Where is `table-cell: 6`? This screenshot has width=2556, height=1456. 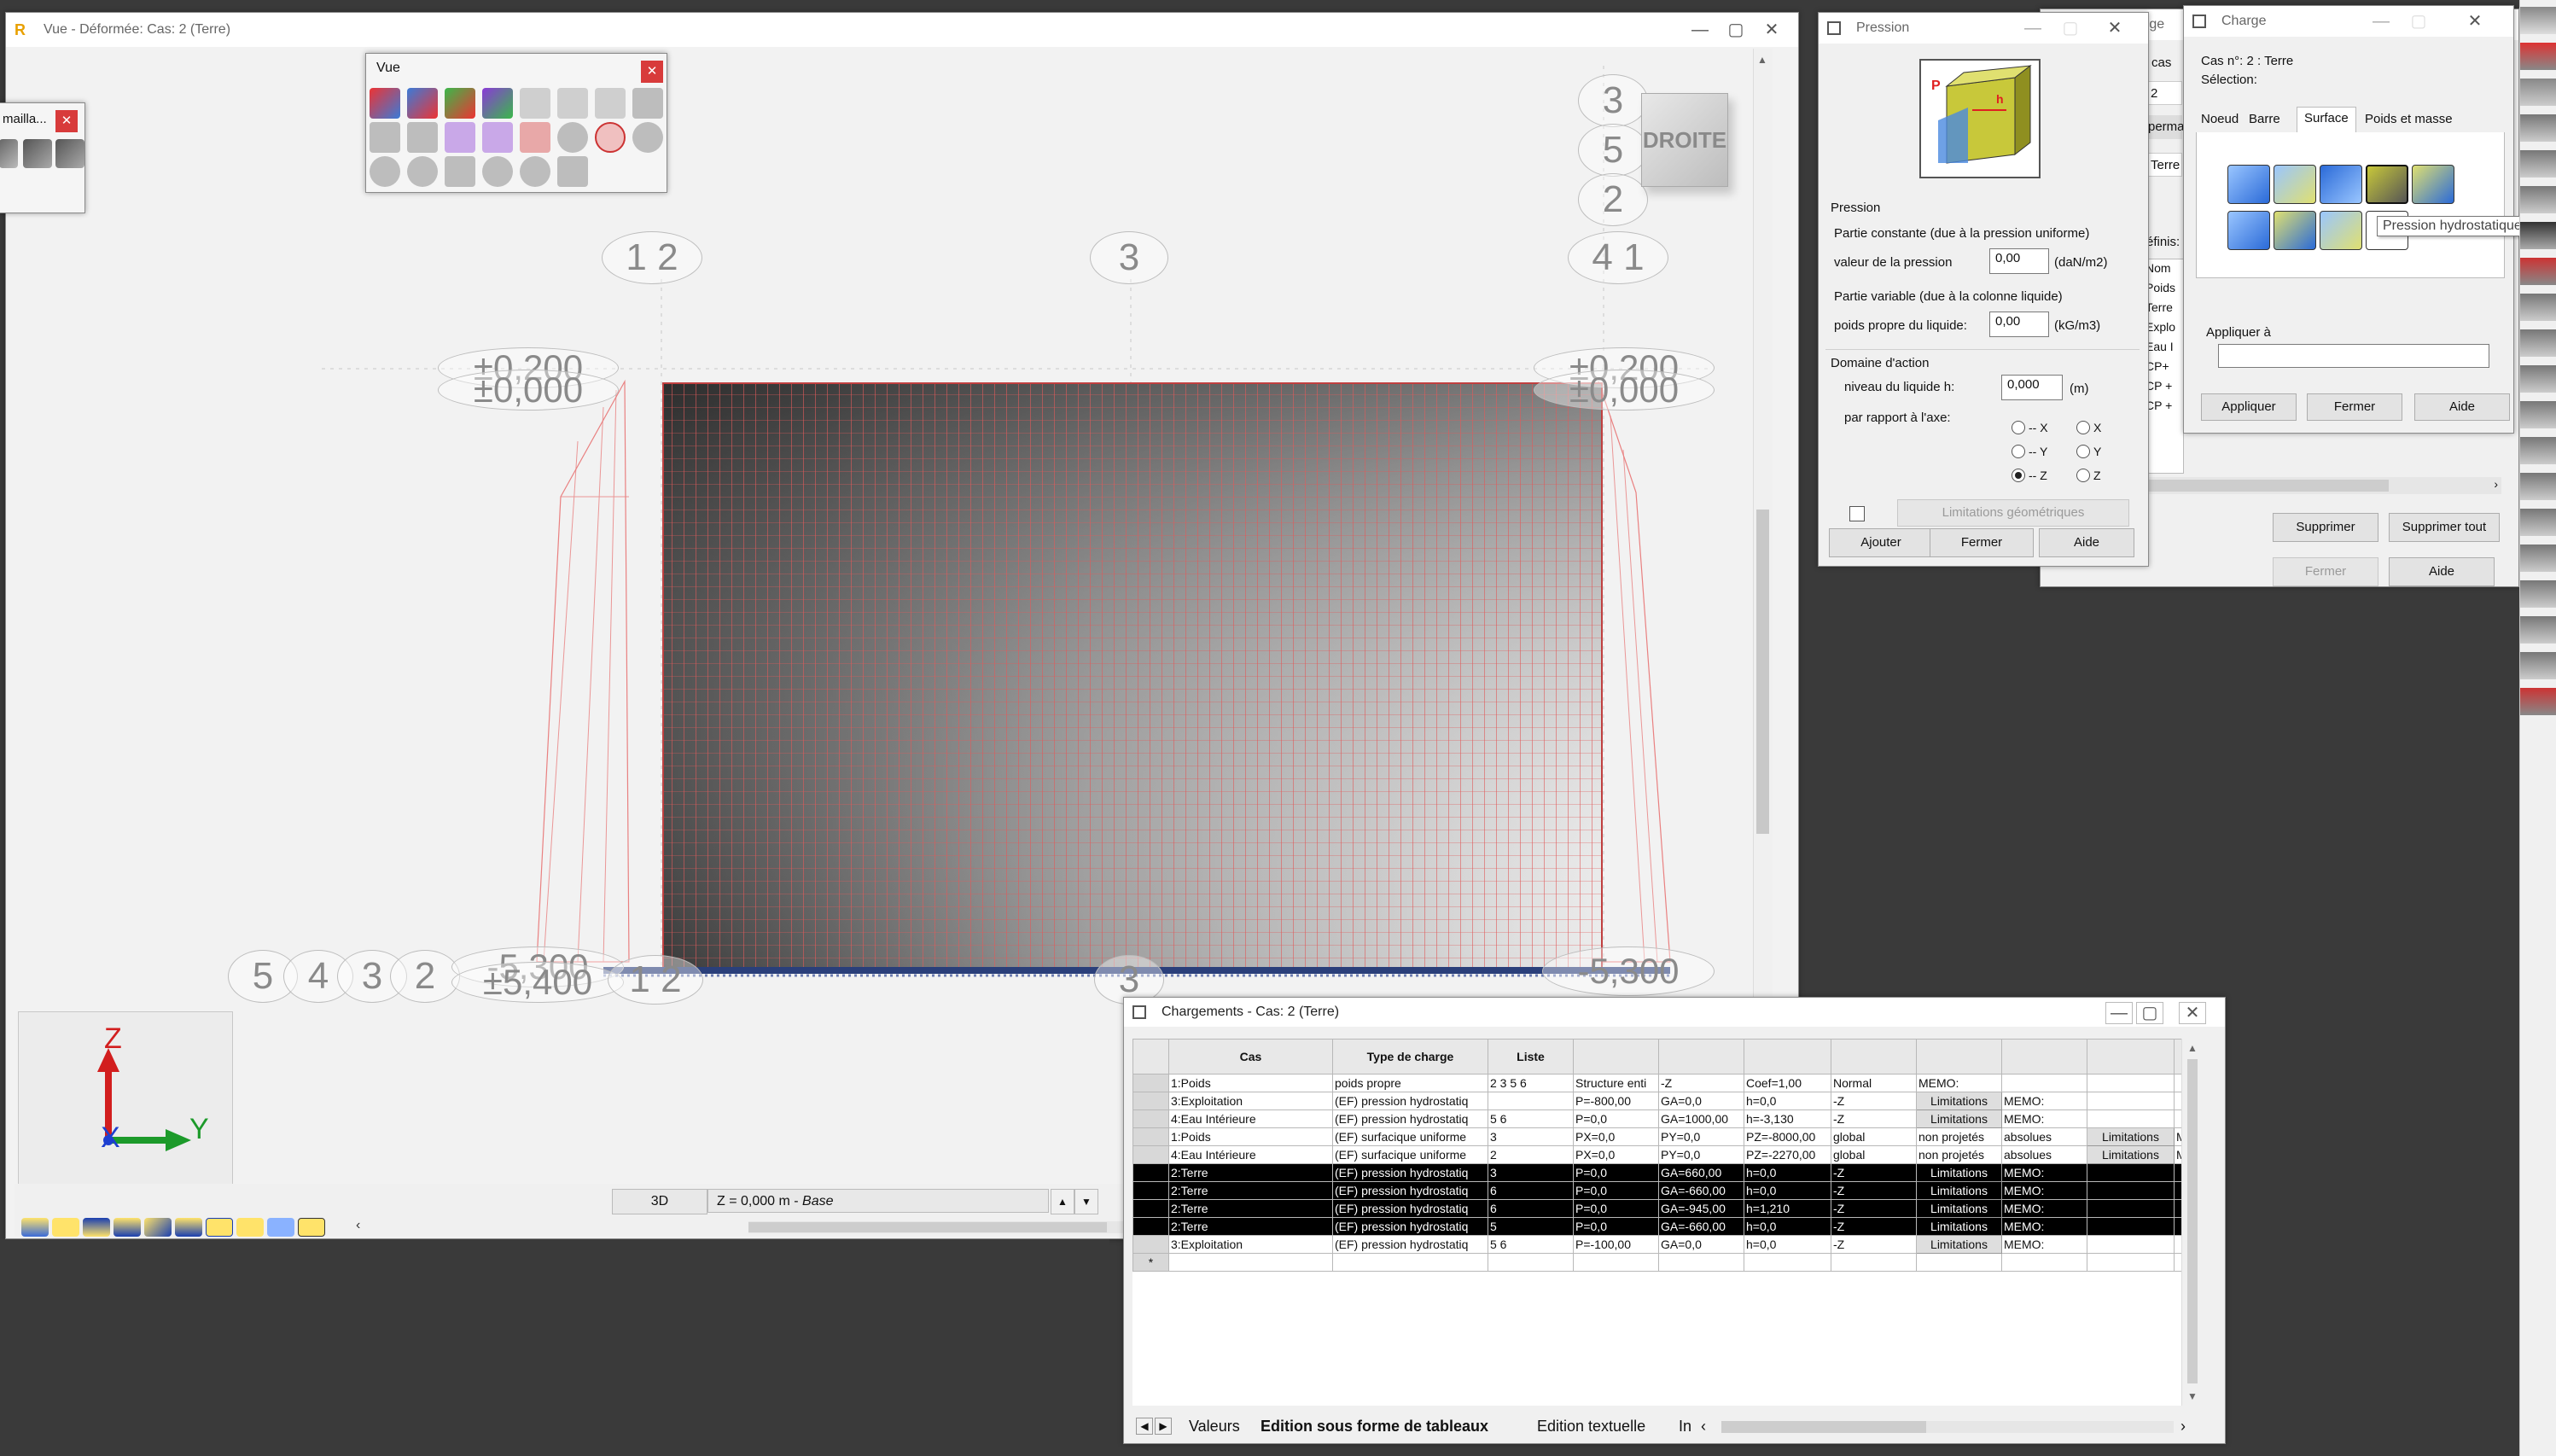 table-cell: 6 is located at coordinates (1531, 1190).